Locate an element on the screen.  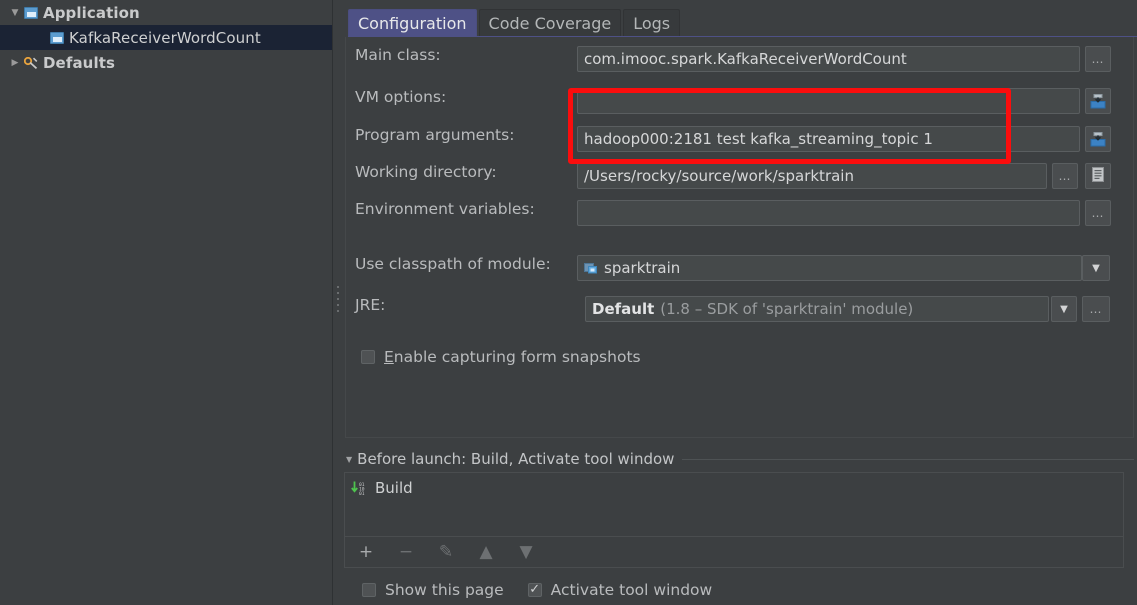
module-icon-svg is located at coordinates (590, 268).